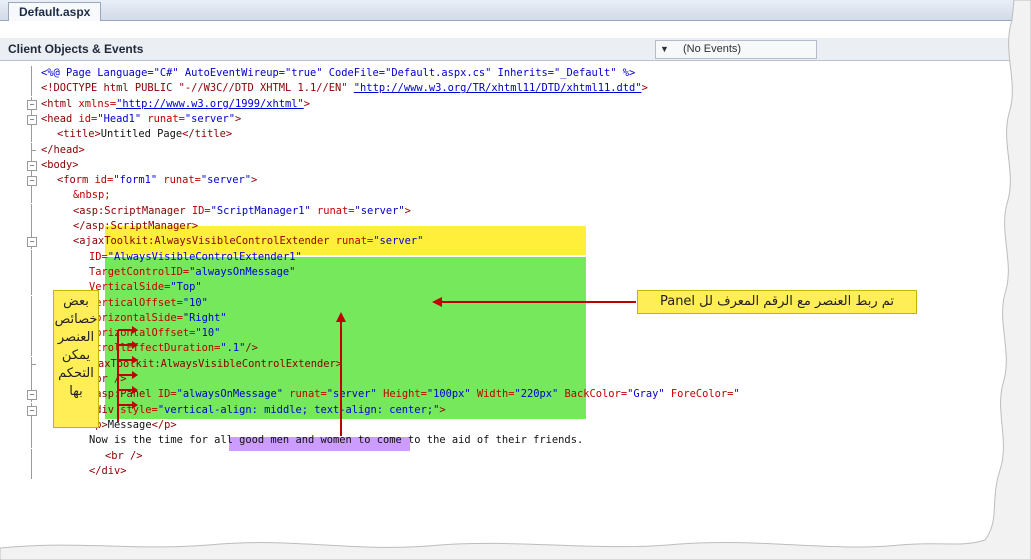  Describe the element at coordinates (341, 317) in the screenshot. I see `link-arrow-head` at that location.